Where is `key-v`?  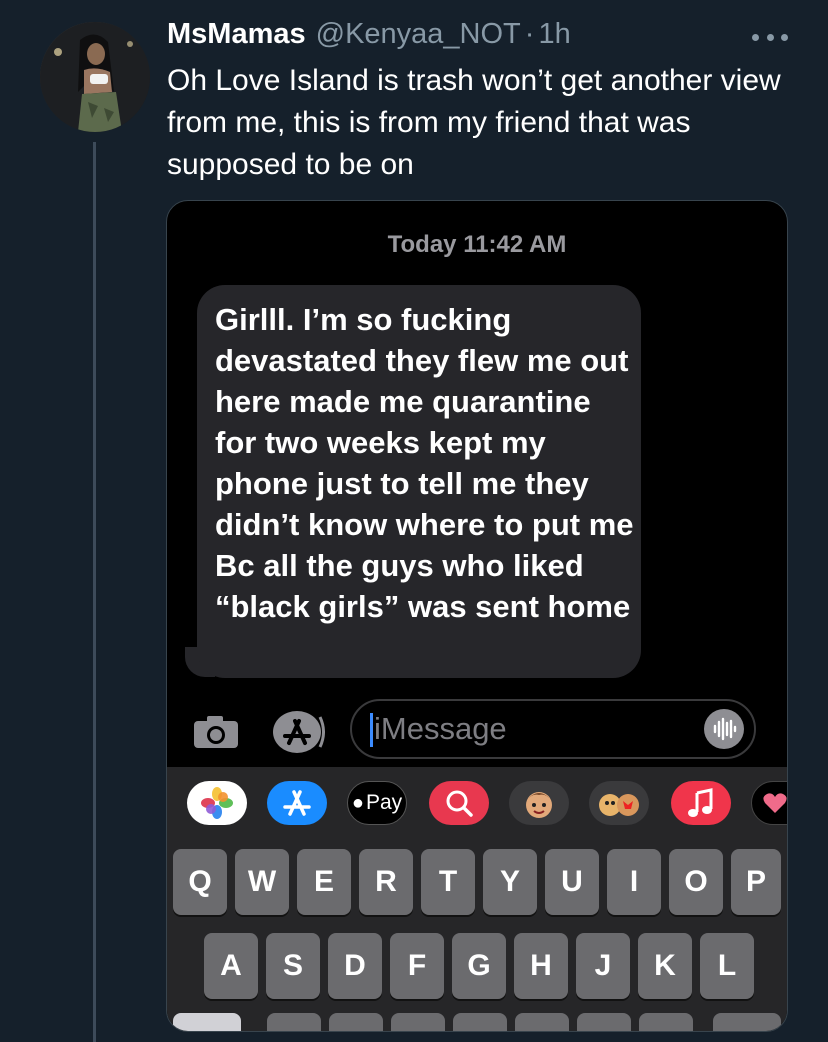
key-v is located at coordinates (480, 1022).